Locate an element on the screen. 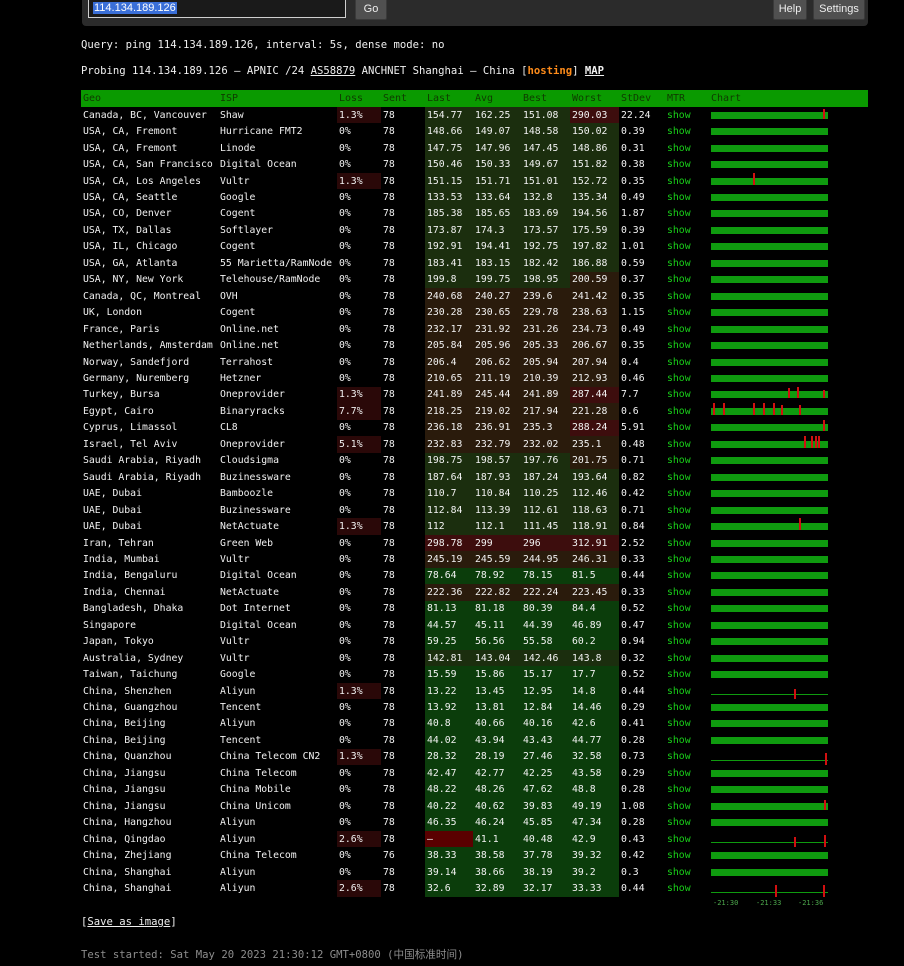 The image size is (904, 966). cell-best: 43.43 is located at coordinates (545, 740).